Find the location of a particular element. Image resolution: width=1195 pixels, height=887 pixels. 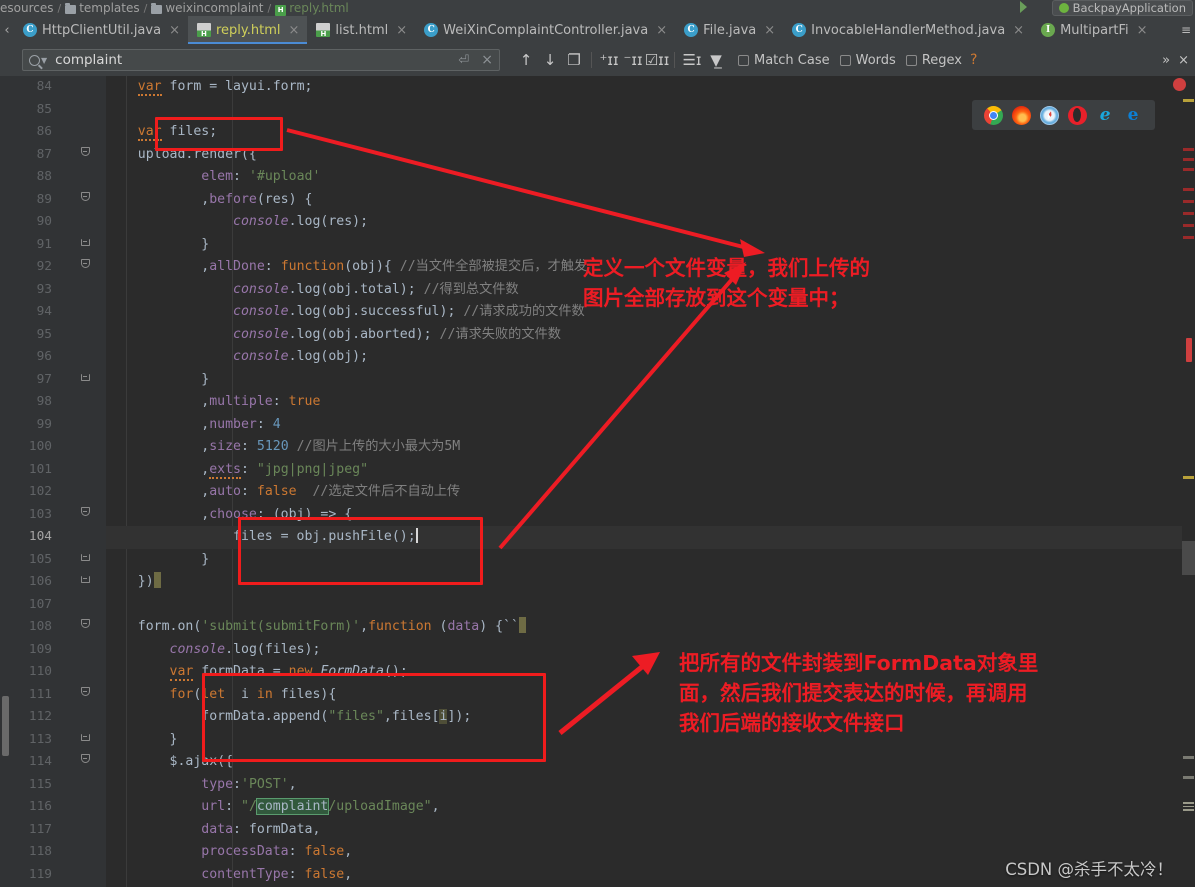

code-line: 107 is located at coordinates (597, 605).